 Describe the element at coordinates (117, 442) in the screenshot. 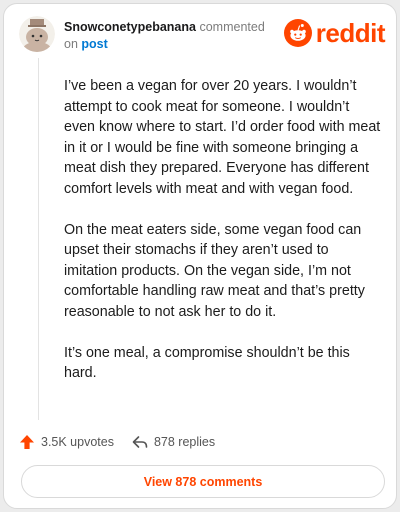

I see `comment-actions: 3.5K upvotes 878 replies` at that location.